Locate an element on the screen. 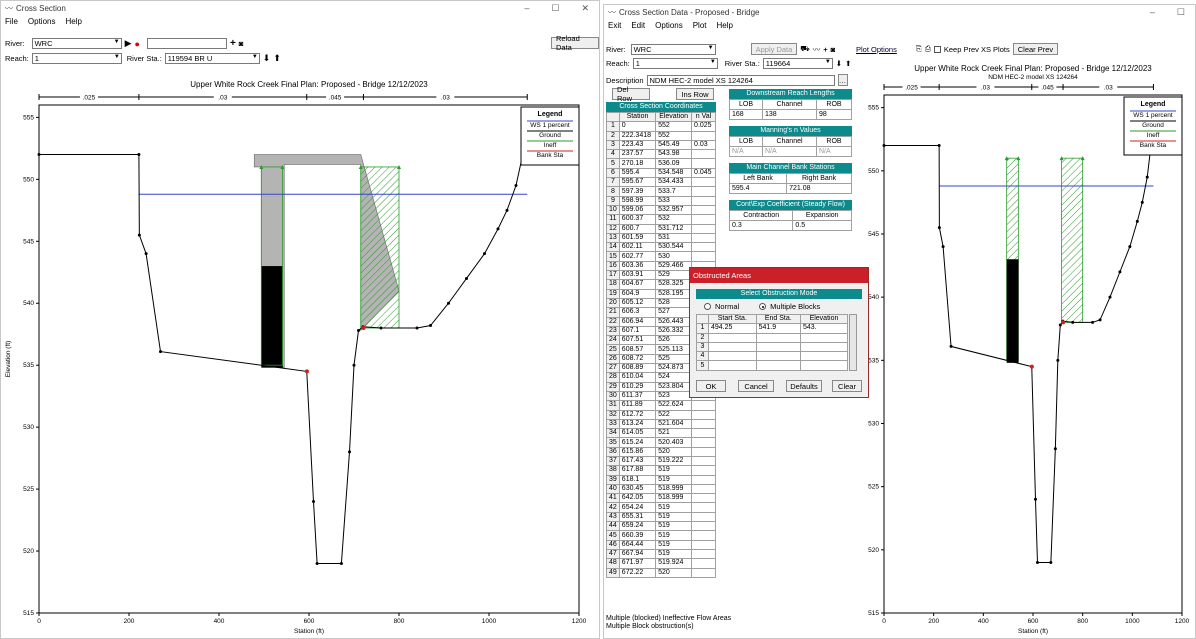 The height and width of the screenshot is (639, 1196). station-cell: 0 is located at coordinates (637, 126).